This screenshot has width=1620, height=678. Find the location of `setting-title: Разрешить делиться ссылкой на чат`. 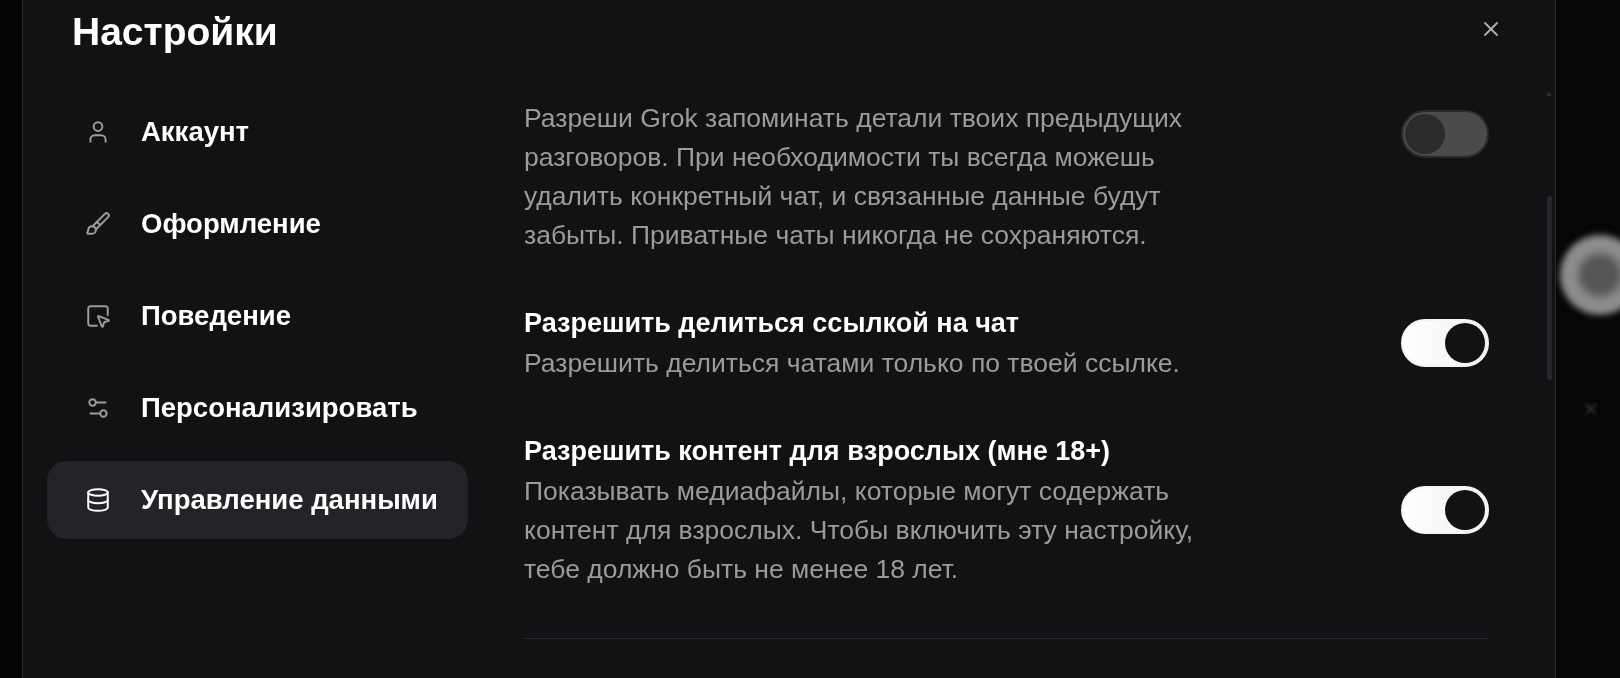

setting-title: Разрешить делиться ссылкой на чат is located at coordinates (772, 323).